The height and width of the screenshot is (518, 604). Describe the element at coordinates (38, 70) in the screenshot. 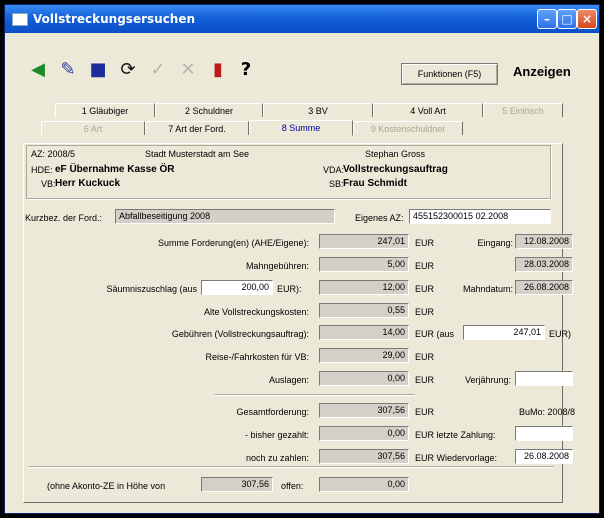

I see `exit-icon: ◀` at that location.